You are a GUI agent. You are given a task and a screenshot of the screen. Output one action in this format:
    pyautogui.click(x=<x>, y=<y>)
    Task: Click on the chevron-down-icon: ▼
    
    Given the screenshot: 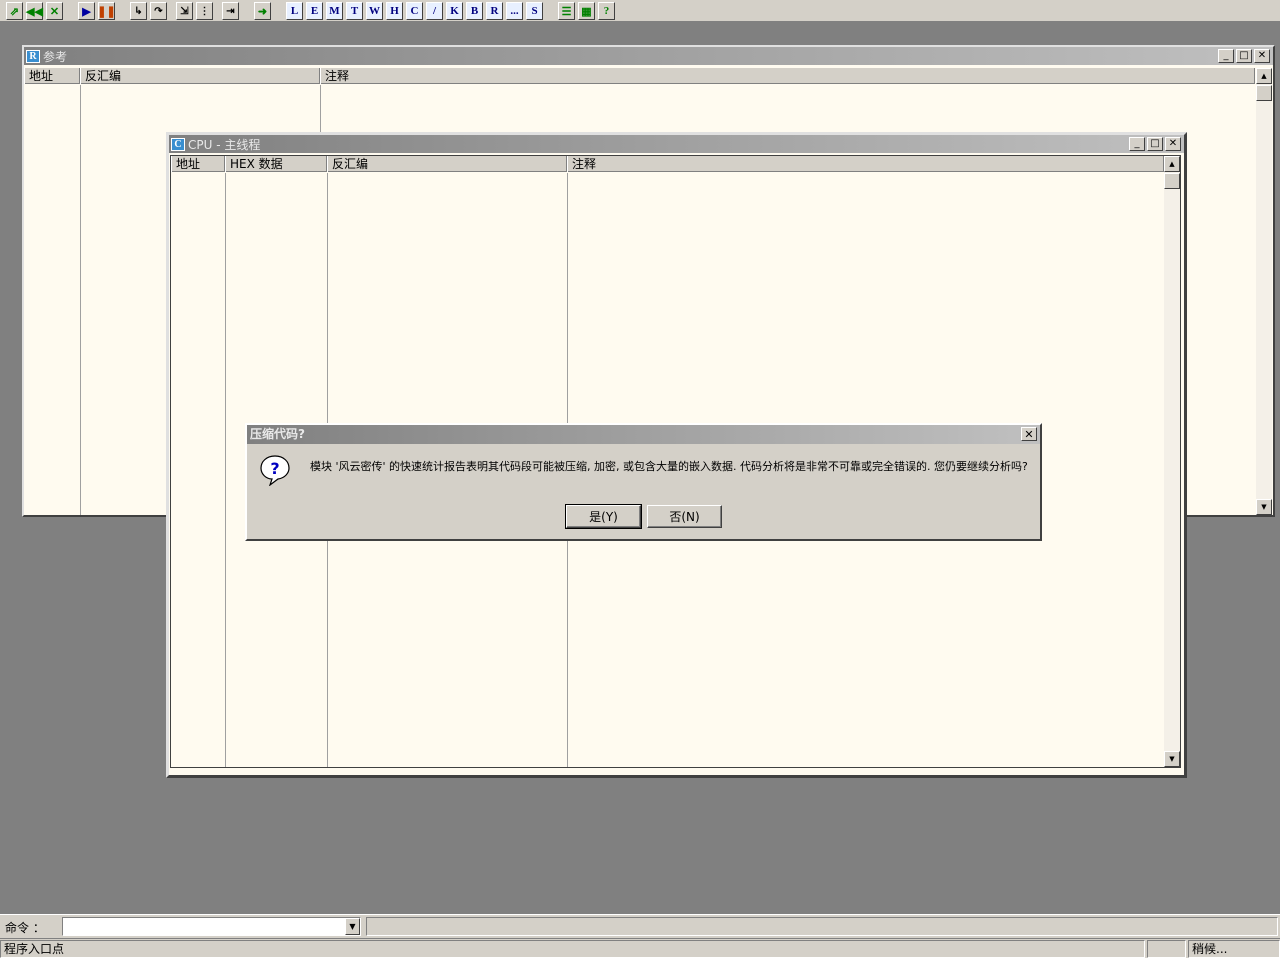 What is the action you would take?
    pyautogui.click(x=352, y=926)
    